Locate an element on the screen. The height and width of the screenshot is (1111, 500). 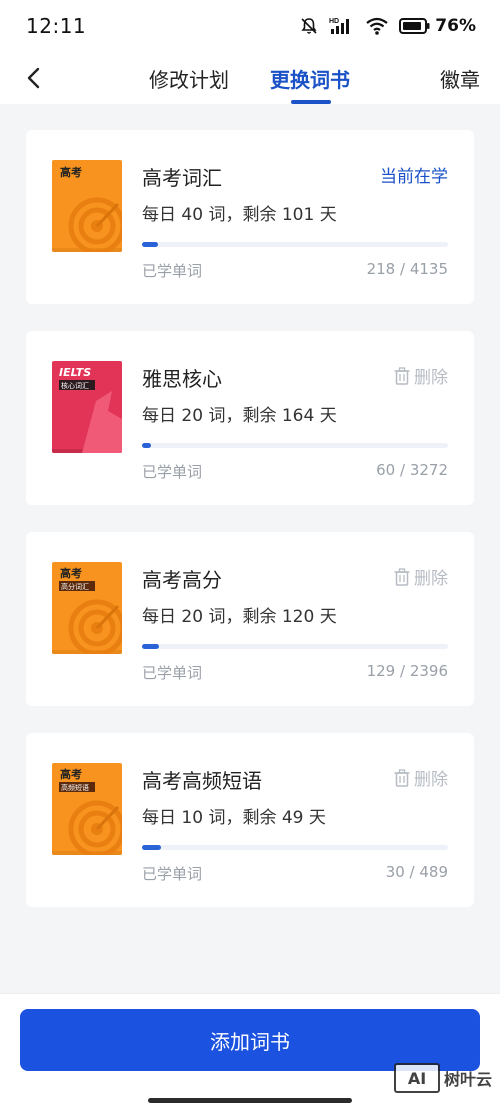
battery-icon is located at coordinates (414, 26).